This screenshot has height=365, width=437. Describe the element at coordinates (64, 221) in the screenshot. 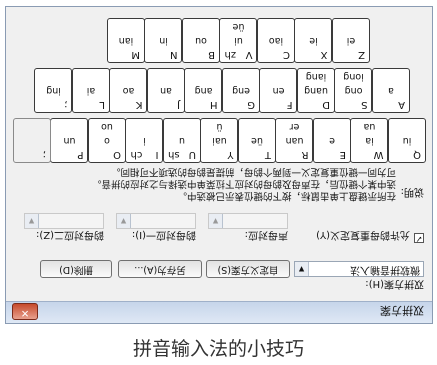

I see `final2-select: ▼` at that location.